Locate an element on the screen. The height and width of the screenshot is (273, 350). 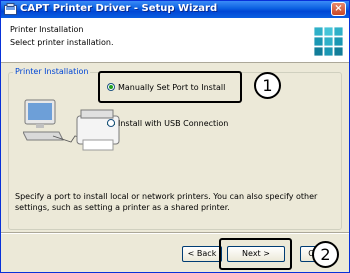
window-title: CAPT Printer Driver - Setup Wizard is located at coordinates (119, 8).